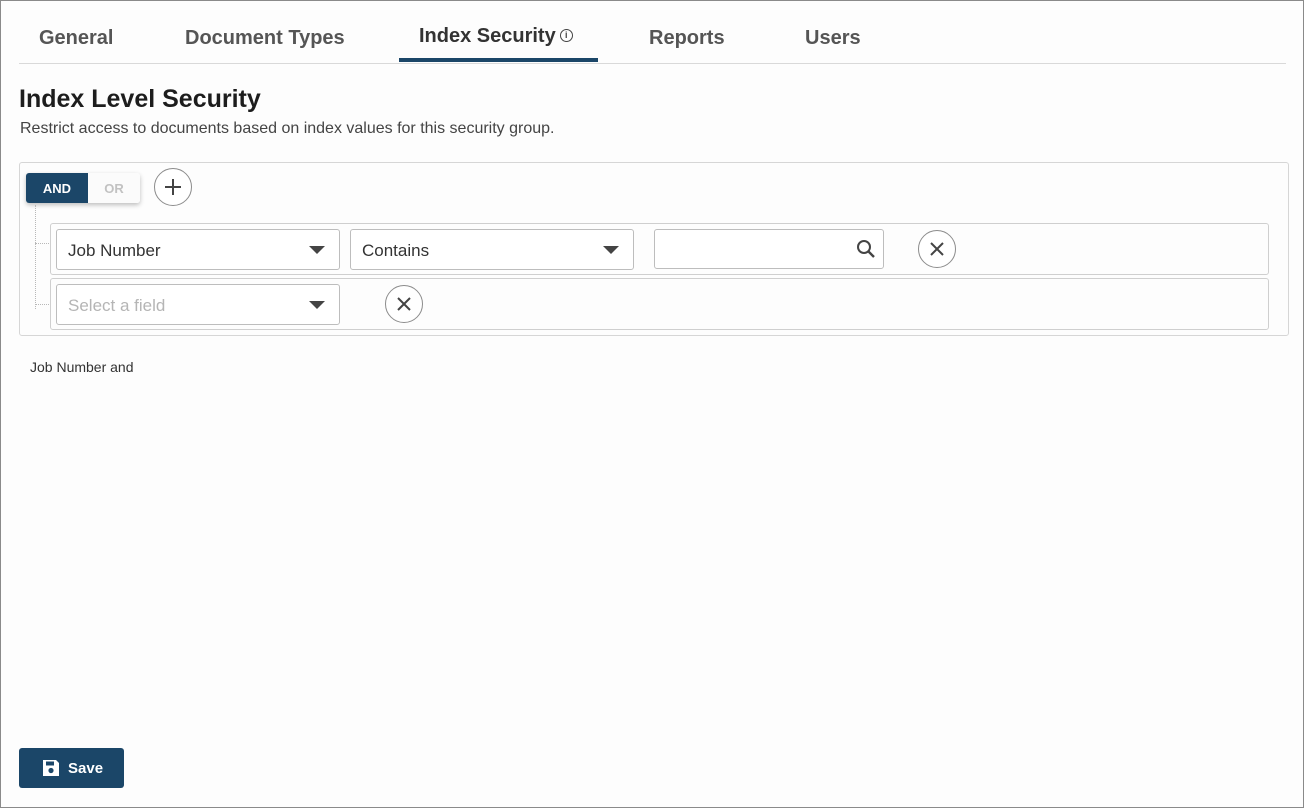  I want to click on plus-icon, so click(173, 187).